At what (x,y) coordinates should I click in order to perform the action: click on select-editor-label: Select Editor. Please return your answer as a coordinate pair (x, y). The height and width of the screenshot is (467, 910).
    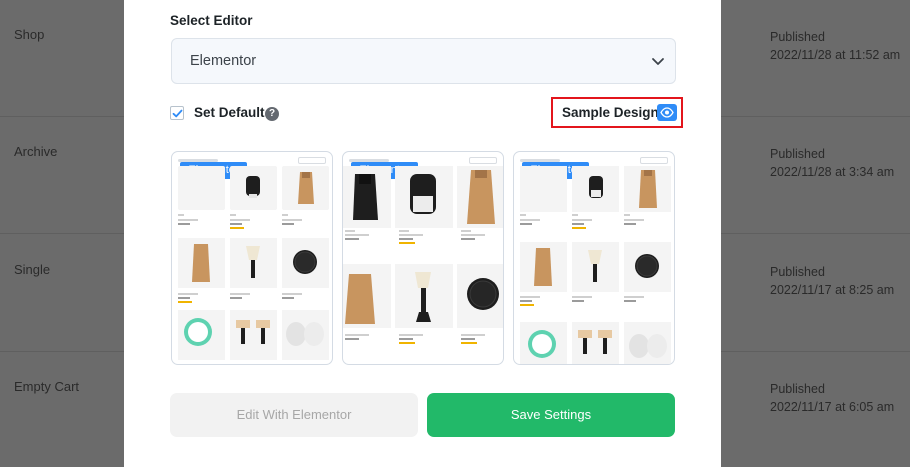
    Looking at the image, I should click on (211, 20).